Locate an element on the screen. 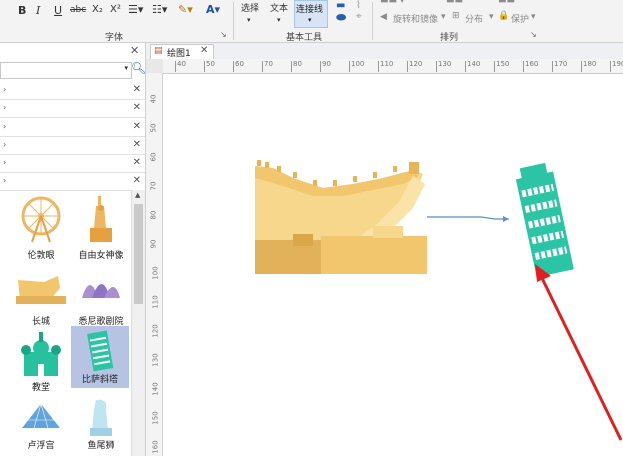  statue-of-liberty-icon is located at coordinates (101, 219).